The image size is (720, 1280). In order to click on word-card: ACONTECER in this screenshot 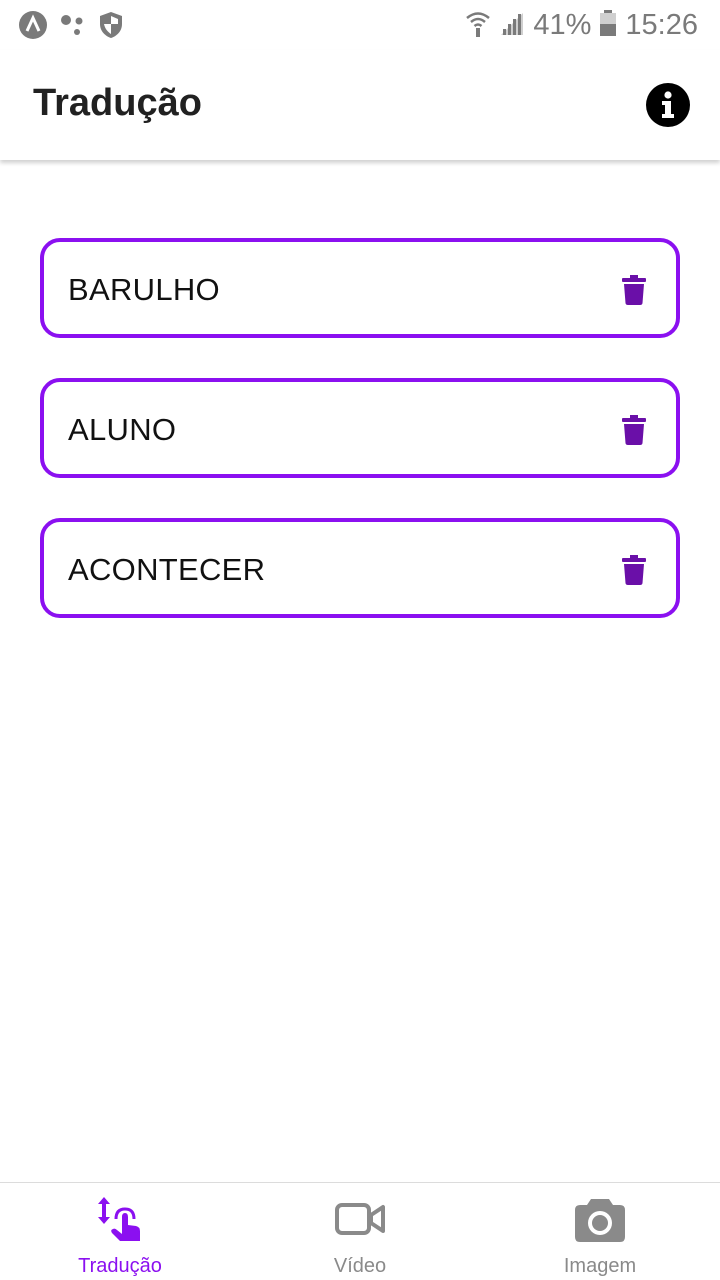, I will do `click(360, 568)`.